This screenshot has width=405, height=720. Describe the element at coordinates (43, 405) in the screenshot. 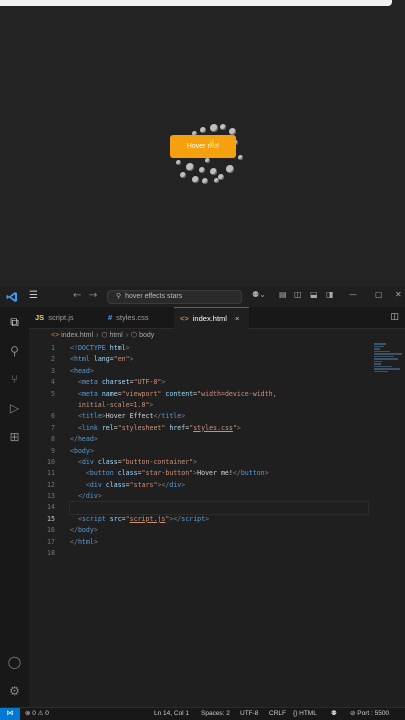

I see `line-number` at that location.